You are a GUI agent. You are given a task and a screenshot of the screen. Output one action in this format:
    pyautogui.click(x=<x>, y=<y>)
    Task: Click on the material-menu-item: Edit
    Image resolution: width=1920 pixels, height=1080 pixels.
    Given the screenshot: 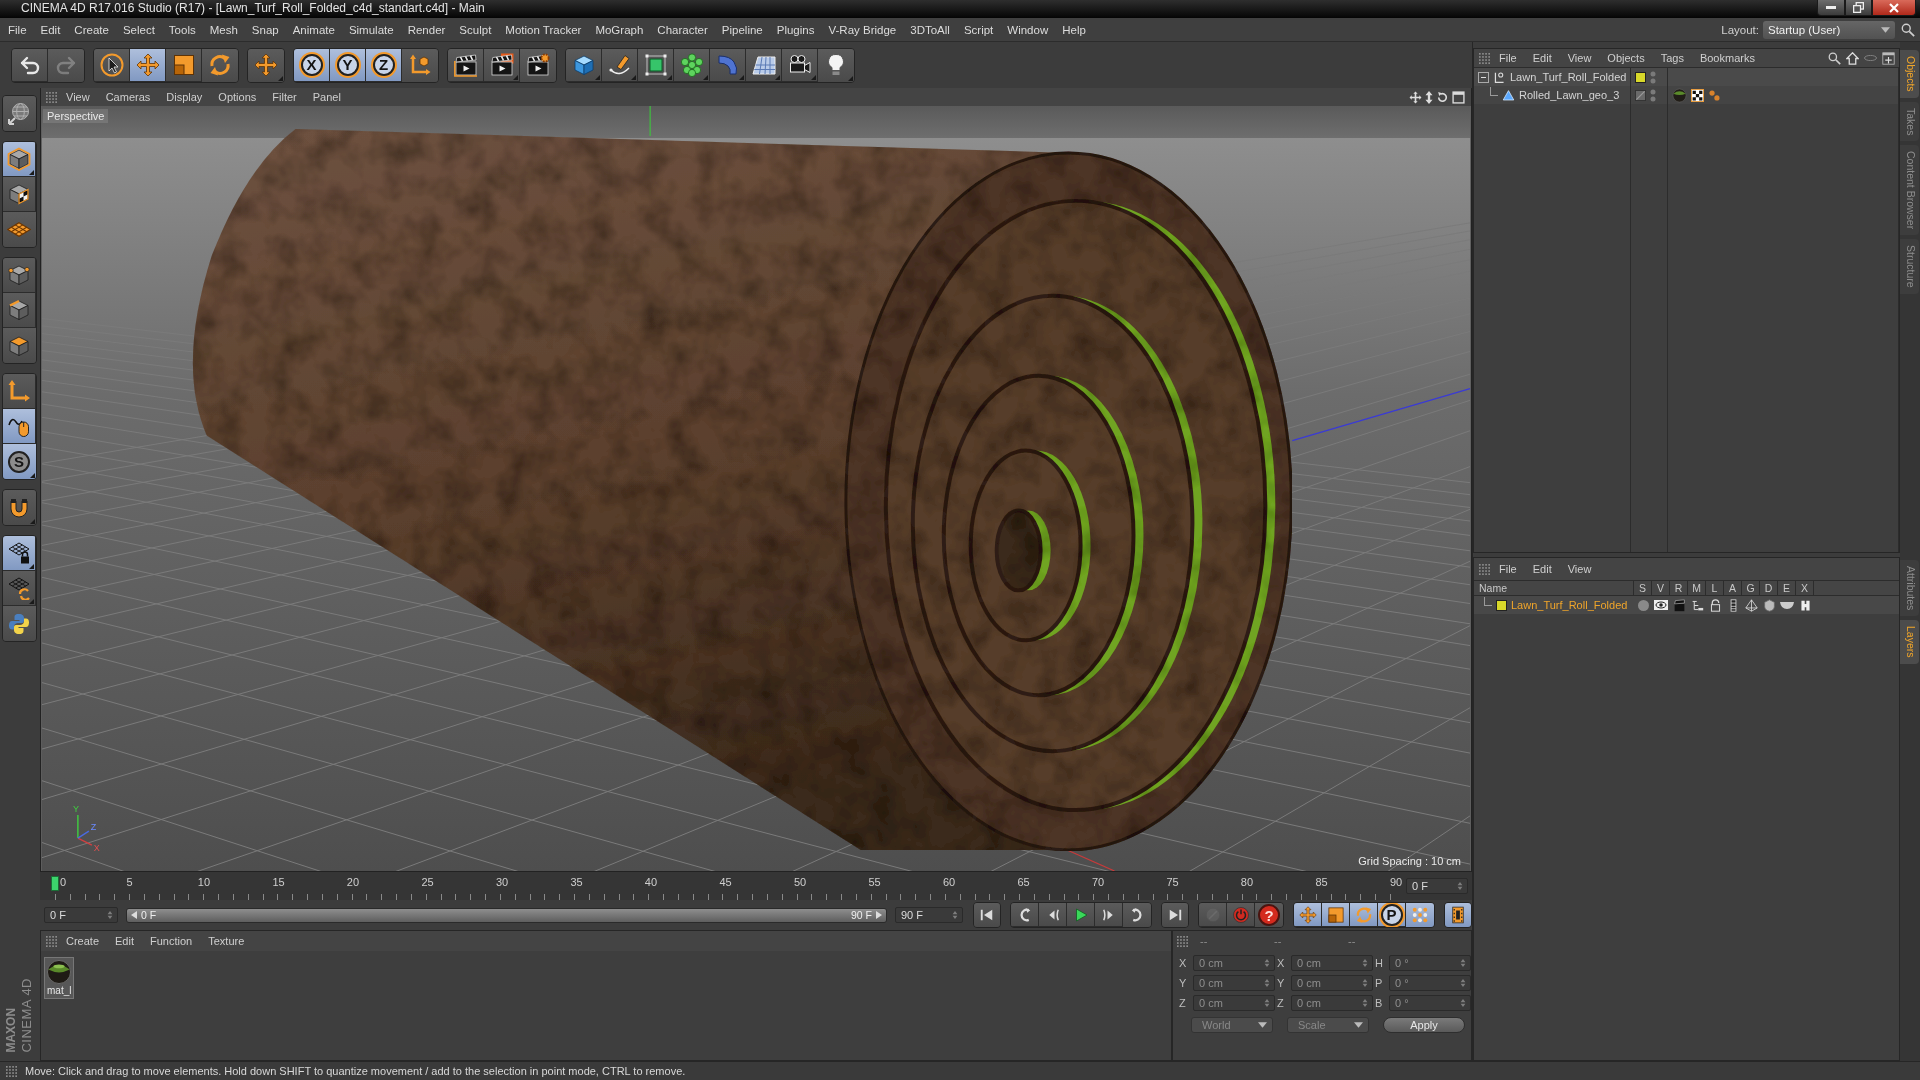 What is the action you would take?
    pyautogui.click(x=124, y=941)
    